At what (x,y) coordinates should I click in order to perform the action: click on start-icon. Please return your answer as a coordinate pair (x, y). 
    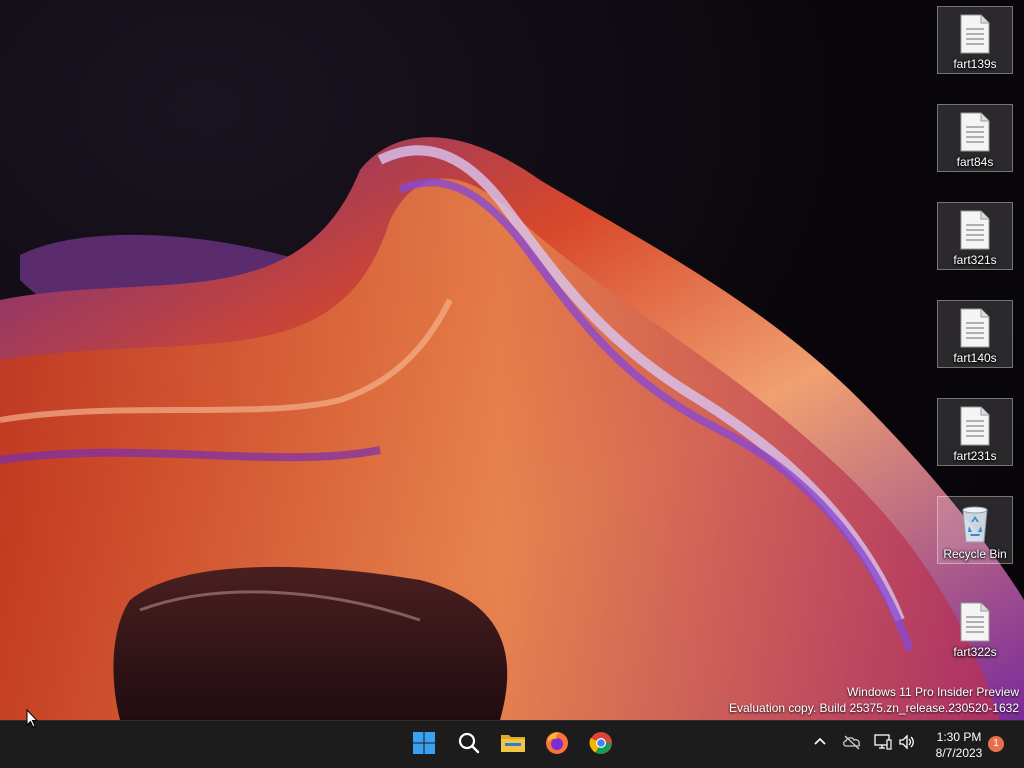
    Looking at the image, I should click on (424, 745).